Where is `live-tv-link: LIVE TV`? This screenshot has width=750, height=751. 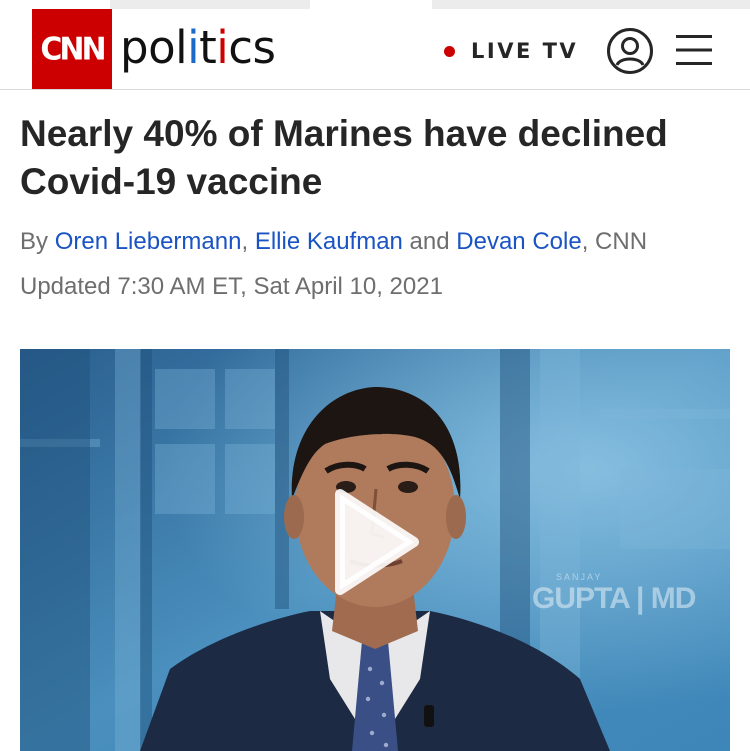
live-tv-link: LIVE TV is located at coordinates (511, 51).